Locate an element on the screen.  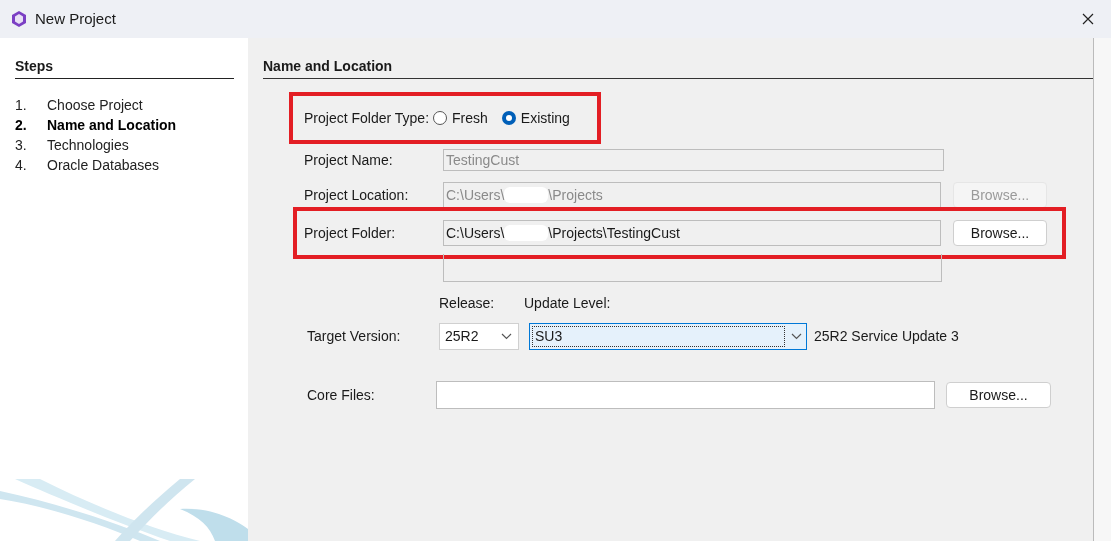
radio-option: Existing is located at coordinates (535, 118).